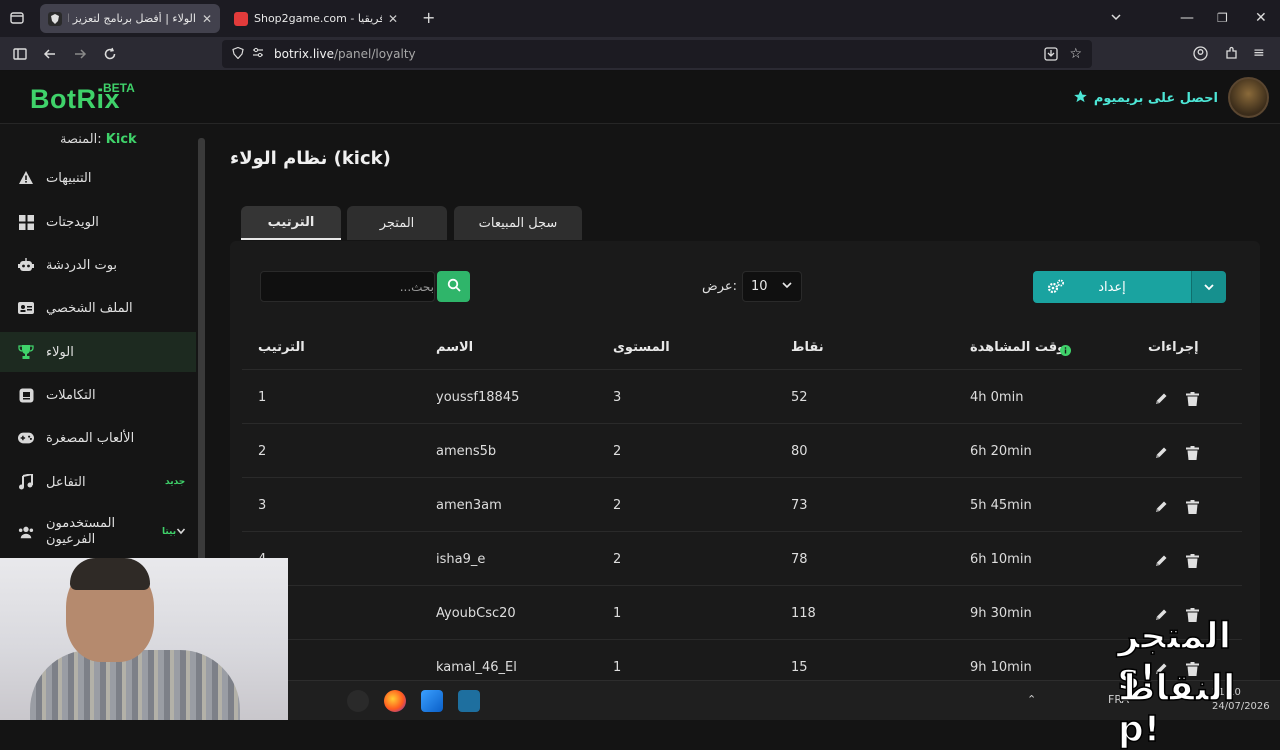 The image size is (1280, 750). Describe the element at coordinates (169, 532) in the screenshot. I see `beta-badge: بيتا` at that location.